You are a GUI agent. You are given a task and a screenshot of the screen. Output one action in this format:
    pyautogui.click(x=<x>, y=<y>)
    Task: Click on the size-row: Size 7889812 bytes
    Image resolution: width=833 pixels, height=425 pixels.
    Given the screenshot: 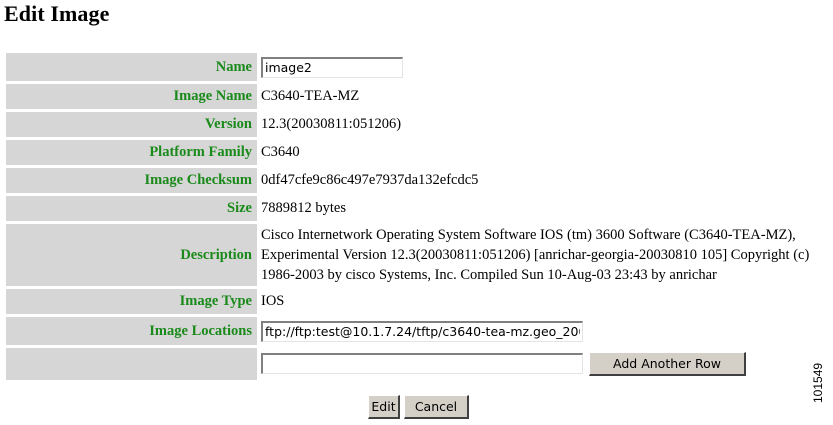 What is the action you would take?
    pyautogui.click(x=418, y=208)
    